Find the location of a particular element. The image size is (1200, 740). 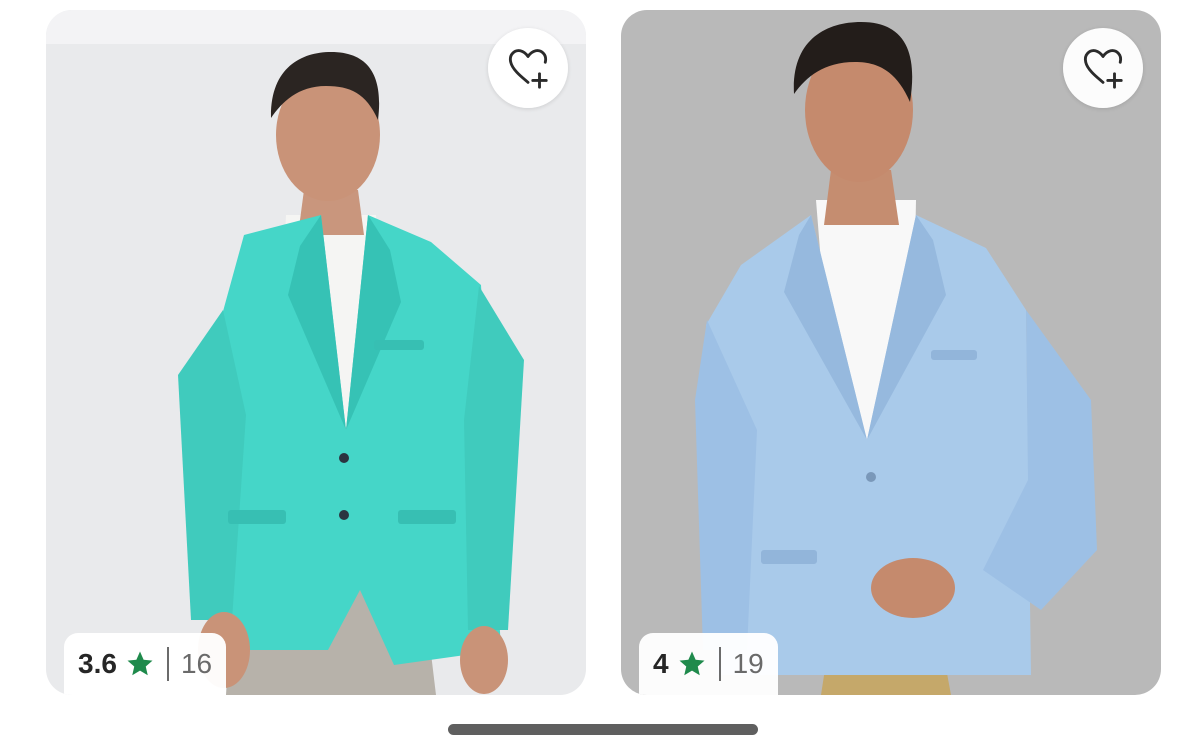

review-count: 16 is located at coordinates (196, 663).